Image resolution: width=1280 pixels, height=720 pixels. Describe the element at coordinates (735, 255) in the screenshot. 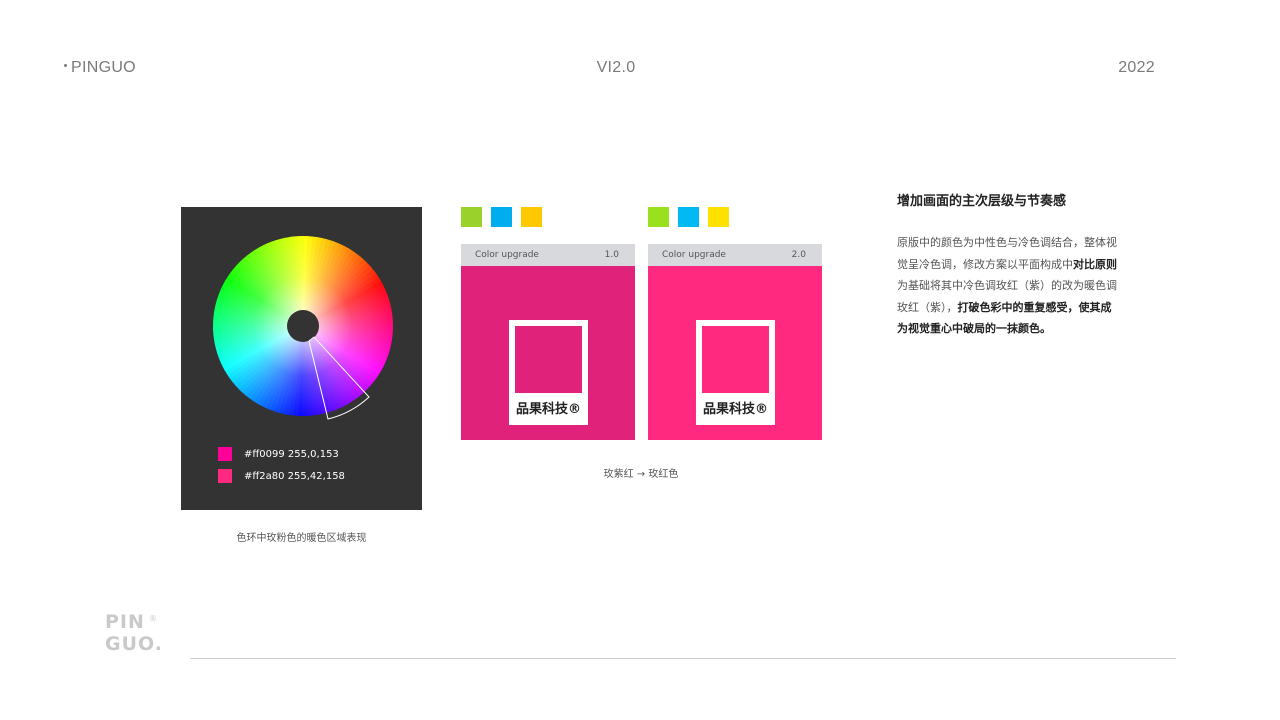

I see `card-bar: Color upgrade 2.0` at that location.